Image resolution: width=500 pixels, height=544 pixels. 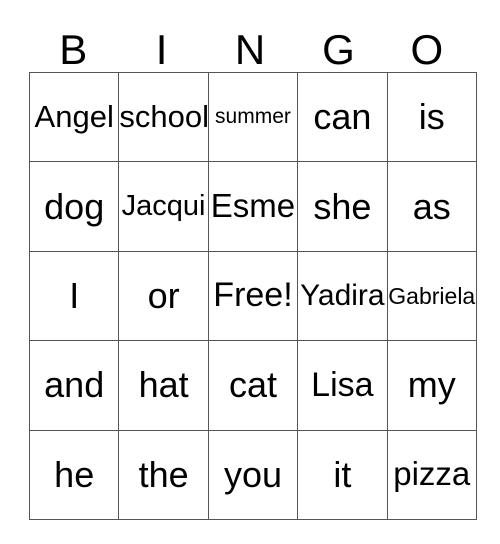 I want to click on bingo-cell-label: pizza, so click(x=432, y=474).